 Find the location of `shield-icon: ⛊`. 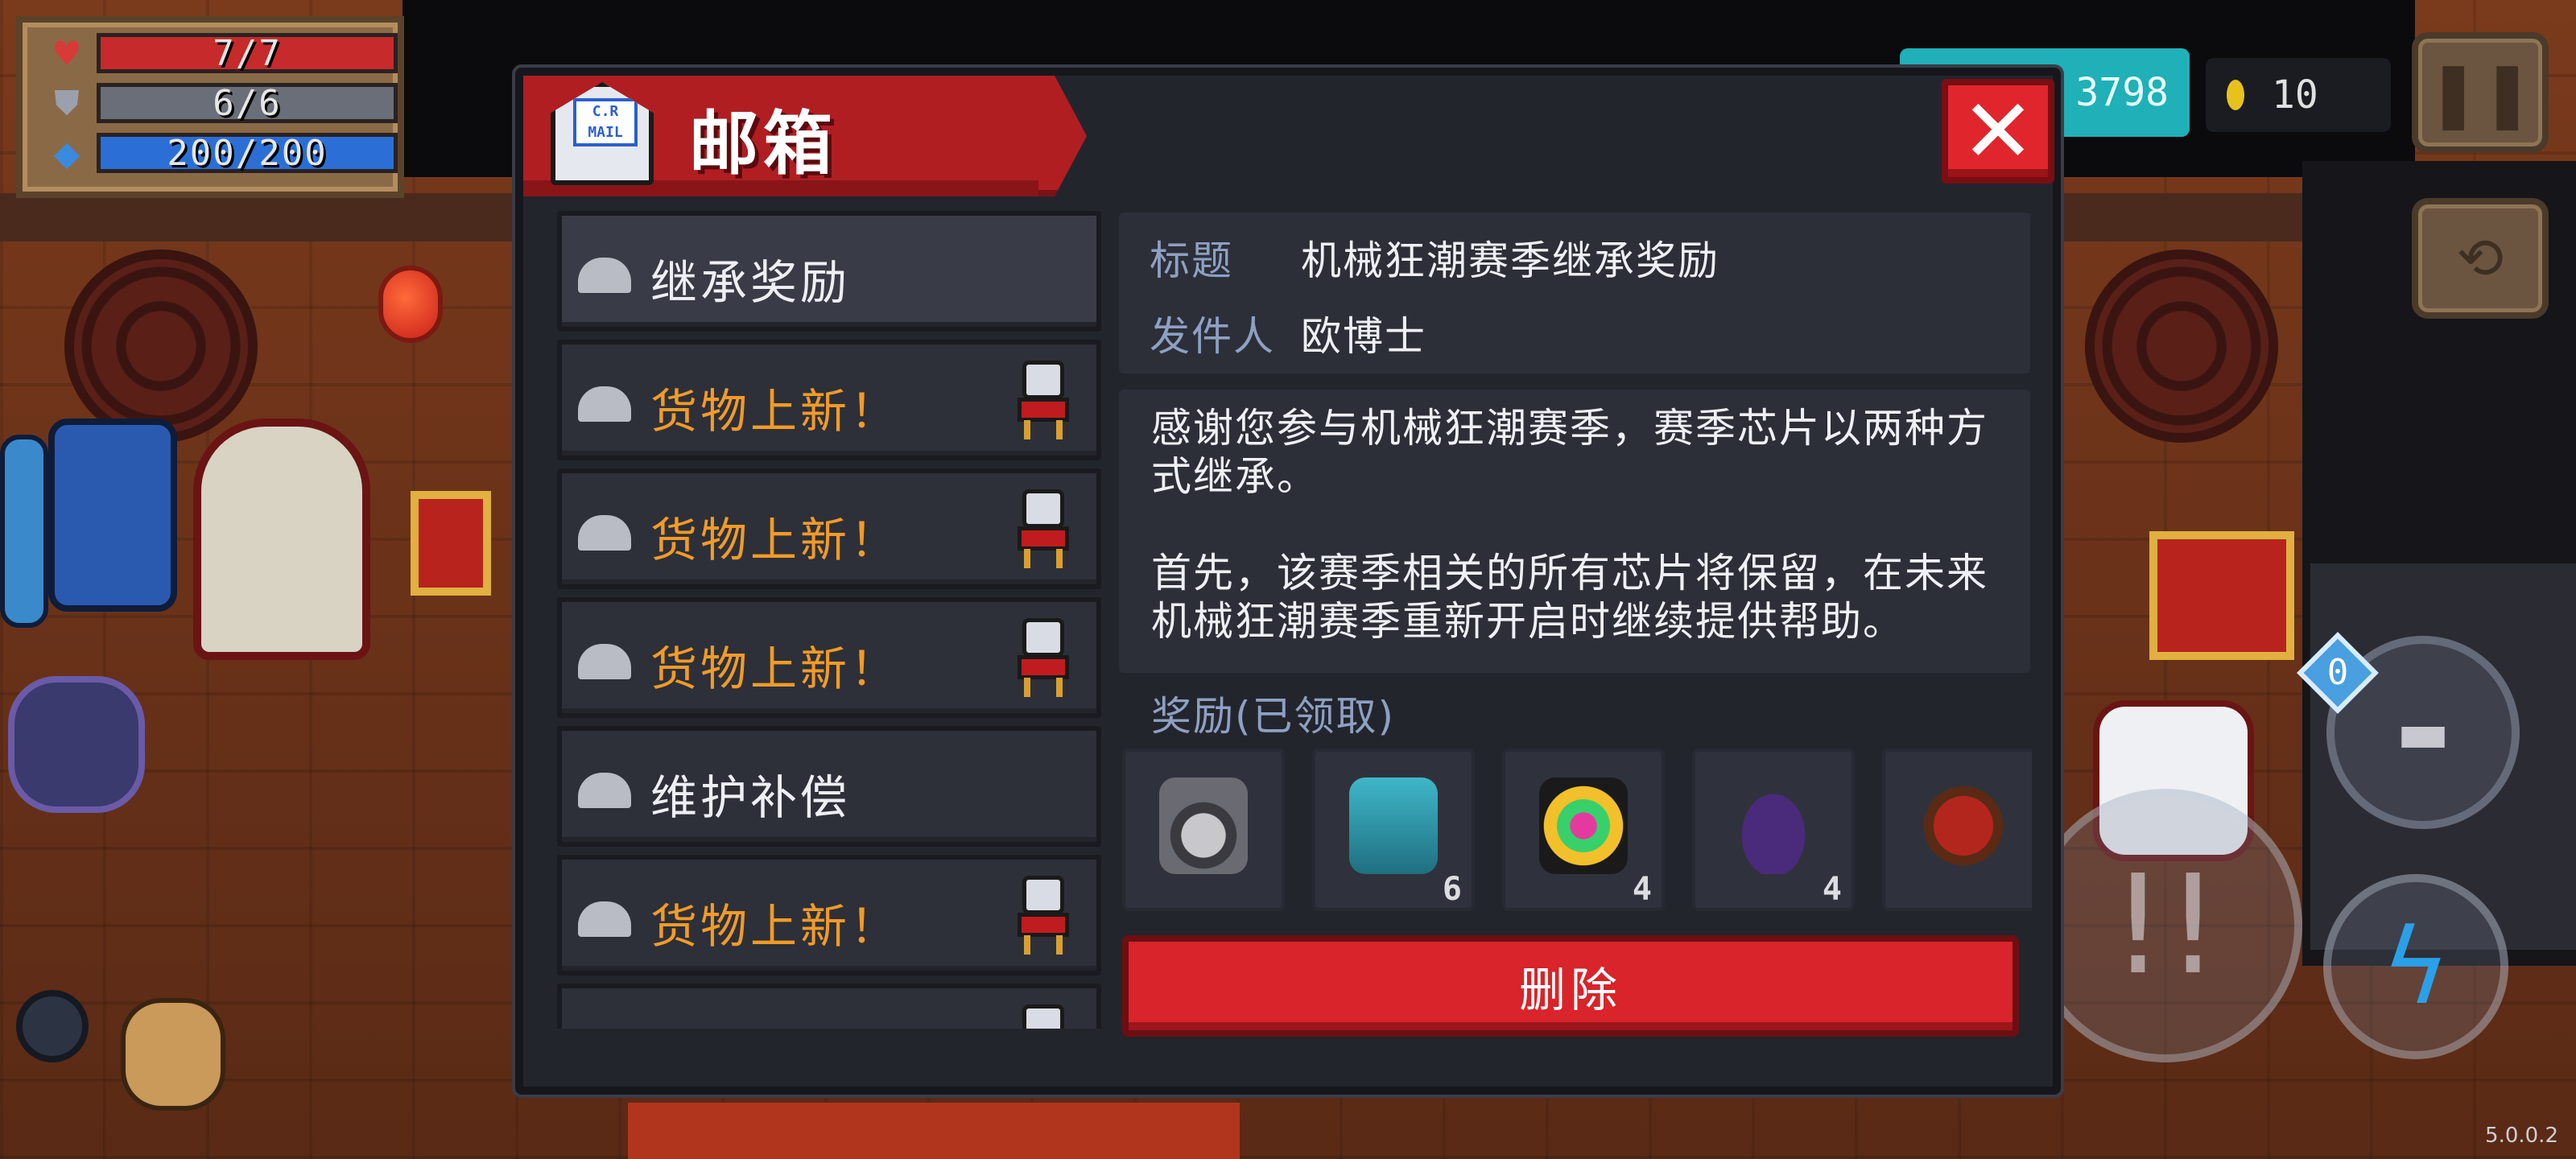

shield-icon: ⛊ is located at coordinates (67, 102).